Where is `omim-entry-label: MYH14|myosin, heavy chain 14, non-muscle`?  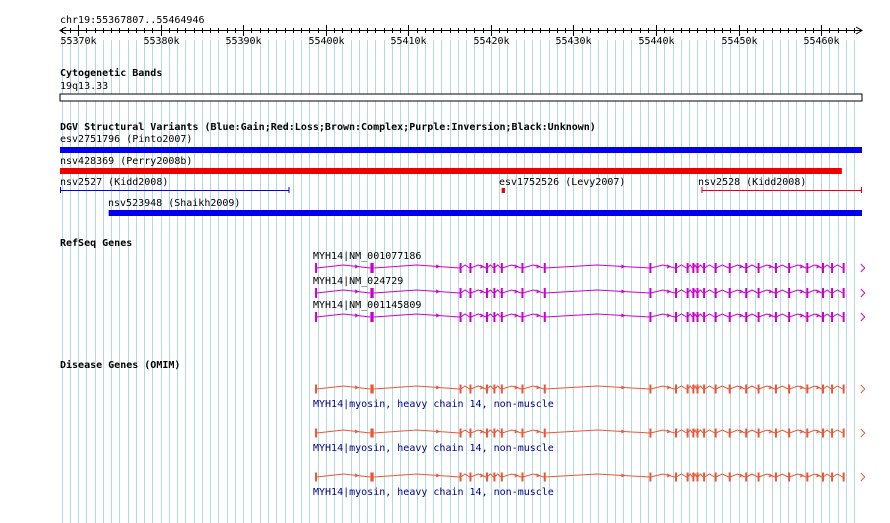 omim-entry-label: MYH14|myosin, heavy chain 14, non-muscle is located at coordinates (433, 449).